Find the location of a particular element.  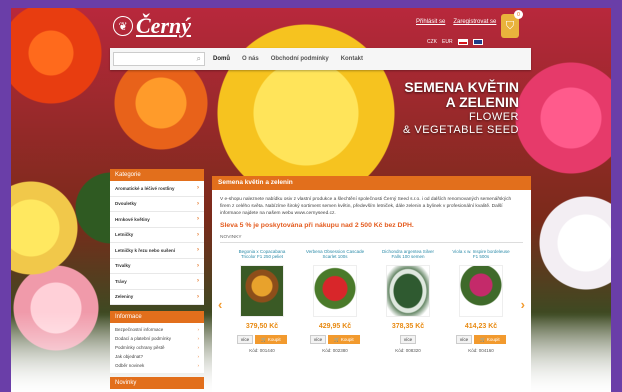

info-link-growing: Podmínky ochrany pěstě › is located at coordinates (157, 347).